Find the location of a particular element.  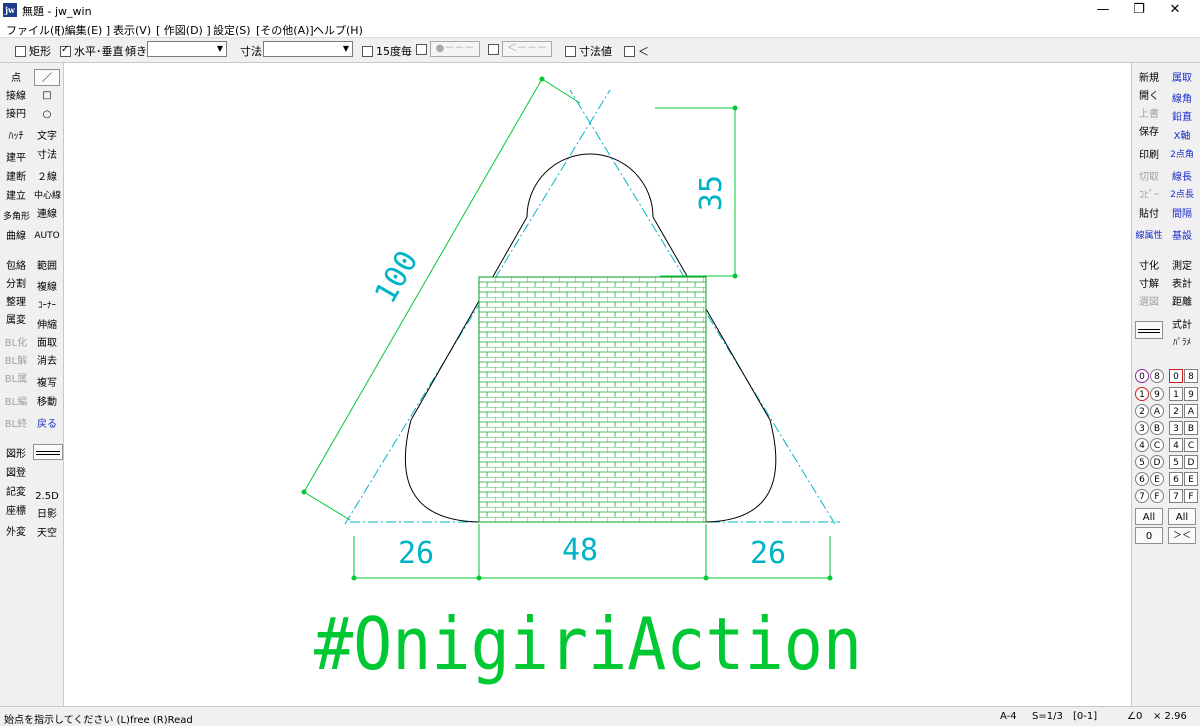

arrow-toggle is located at coordinates (495, 49).